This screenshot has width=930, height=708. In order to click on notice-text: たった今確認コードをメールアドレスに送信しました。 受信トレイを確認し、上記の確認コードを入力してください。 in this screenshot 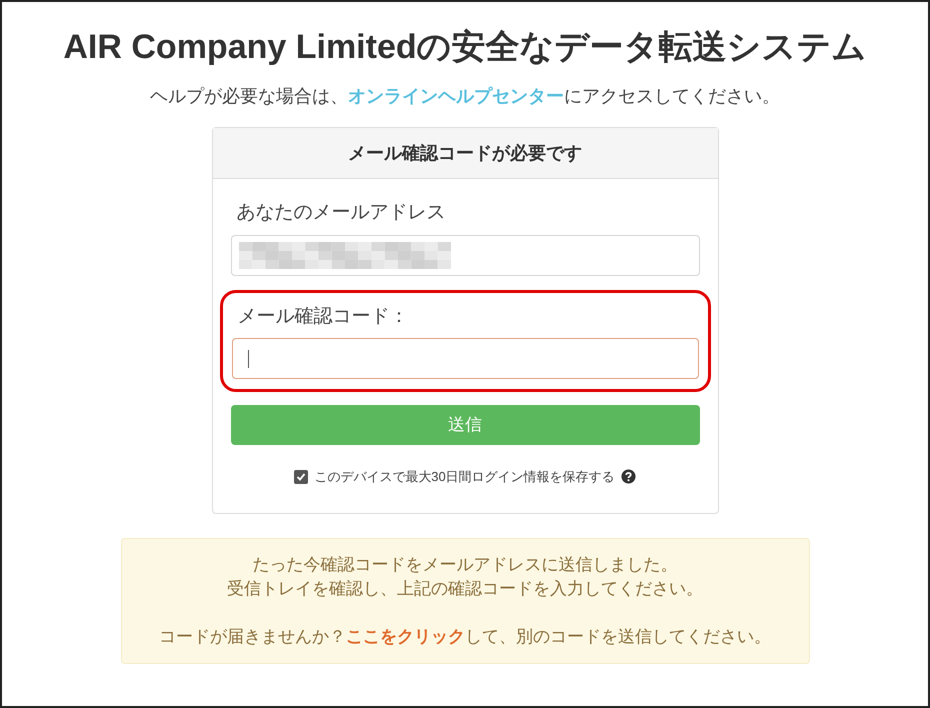, I will do `click(465, 577)`.